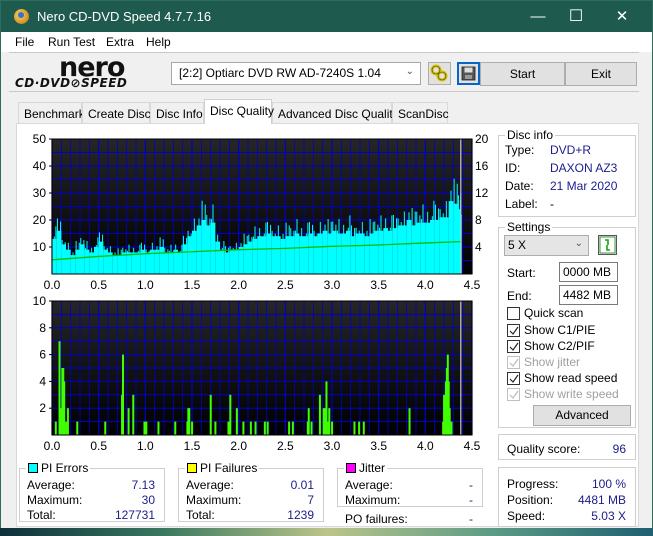  I want to click on disc-date-value: 21 Mar 2020, so click(584, 186).